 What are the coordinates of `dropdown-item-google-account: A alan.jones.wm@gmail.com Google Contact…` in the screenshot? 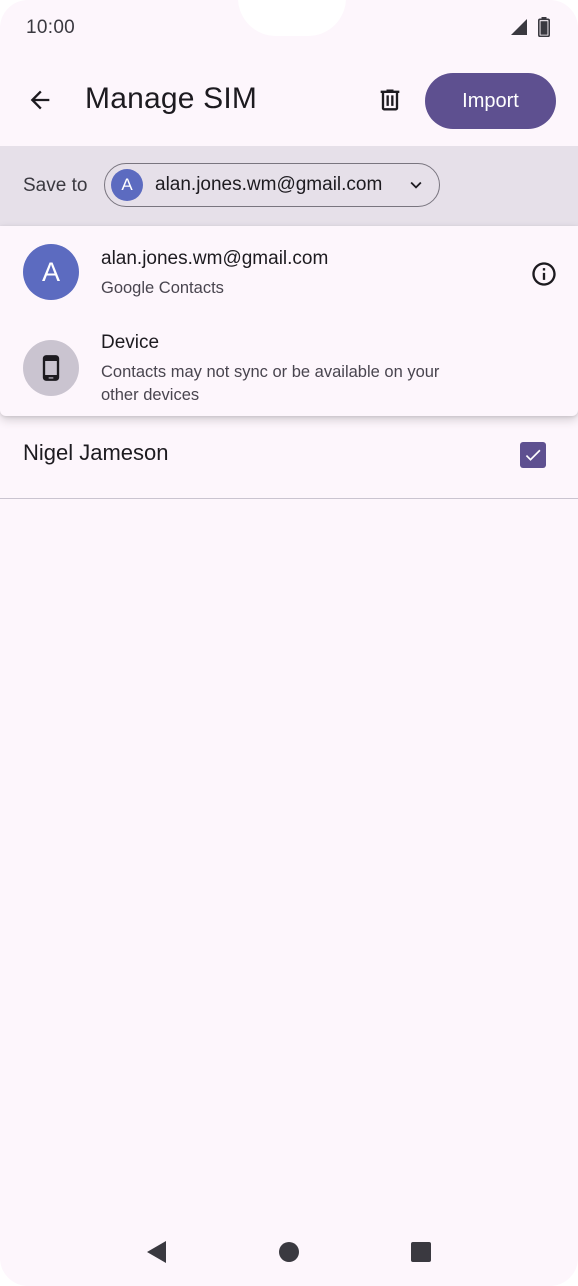 It's located at (289, 271).